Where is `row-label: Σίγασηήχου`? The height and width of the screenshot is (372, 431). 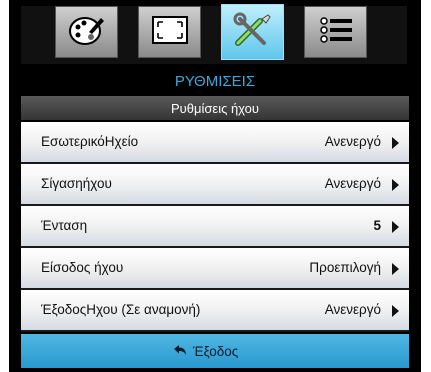 row-label: Σίγασηήχου is located at coordinates (76, 183).